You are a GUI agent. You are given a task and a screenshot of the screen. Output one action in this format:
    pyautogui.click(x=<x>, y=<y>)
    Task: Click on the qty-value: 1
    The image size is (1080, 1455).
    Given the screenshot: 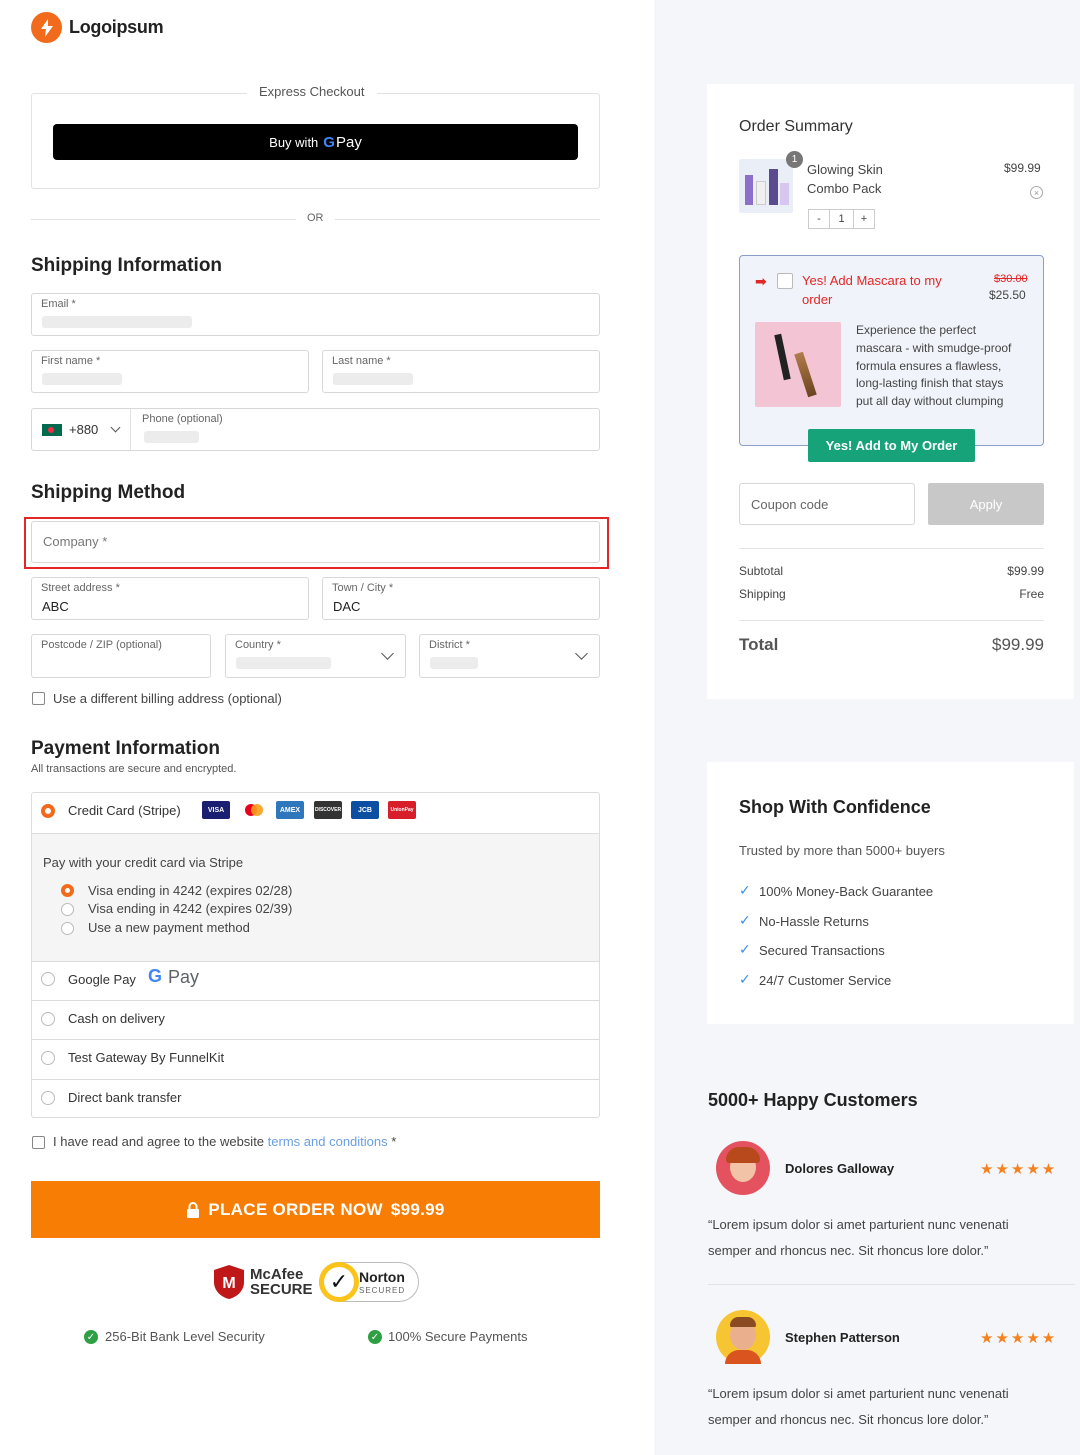 What is the action you would take?
    pyautogui.click(x=841, y=219)
    